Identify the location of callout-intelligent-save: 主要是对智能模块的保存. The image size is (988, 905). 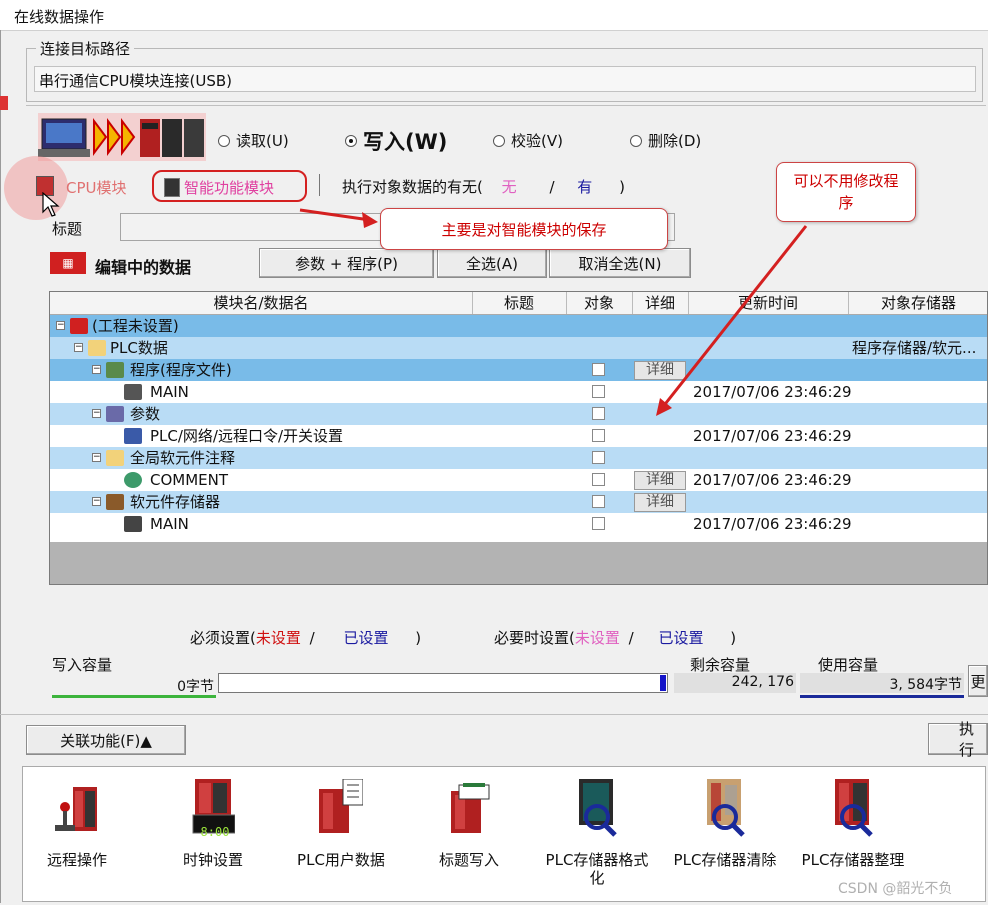
(524, 229).